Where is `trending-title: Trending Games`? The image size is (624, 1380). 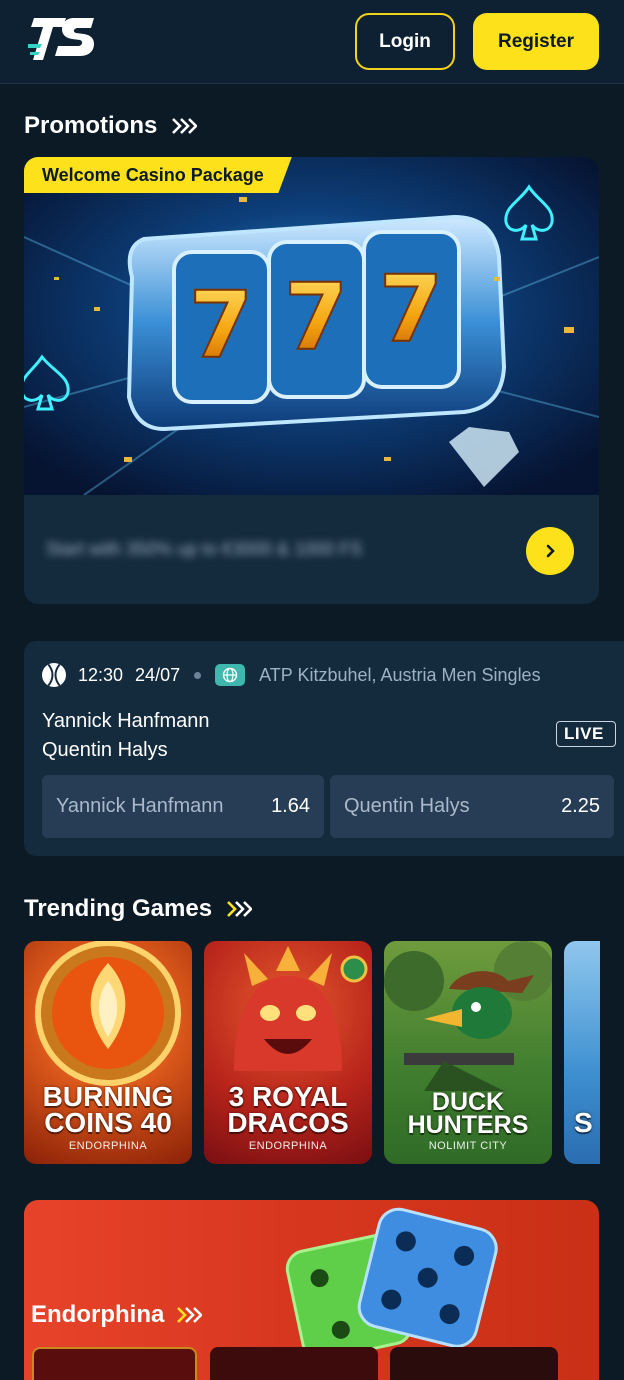 trending-title: Trending Games is located at coordinates (118, 908).